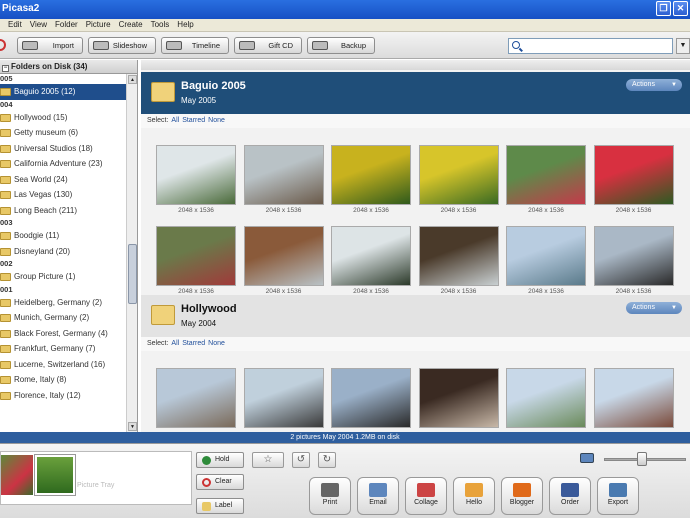 This screenshot has width=690, height=518. I want to click on backup-button: Backup, so click(341, 45).